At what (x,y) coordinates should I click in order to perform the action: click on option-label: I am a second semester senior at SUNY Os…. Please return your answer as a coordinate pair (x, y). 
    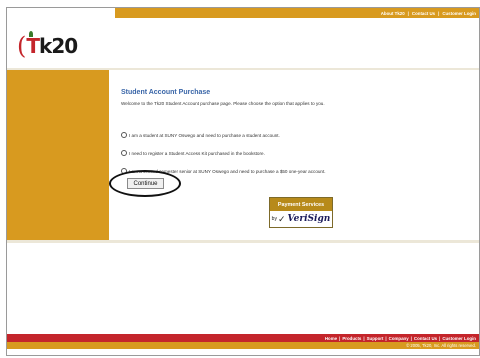
    Looking at the image, I should click on (227, 171).